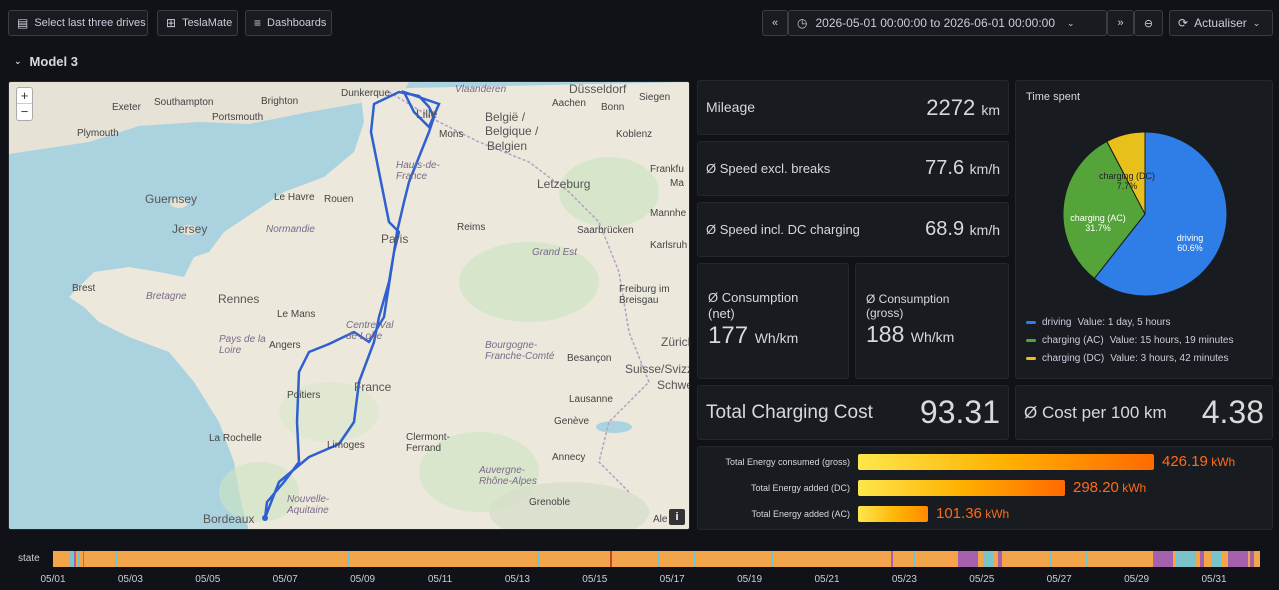  I want to click on pie-label-dc: charging (DC) 7.7%, so click(1127, 181).